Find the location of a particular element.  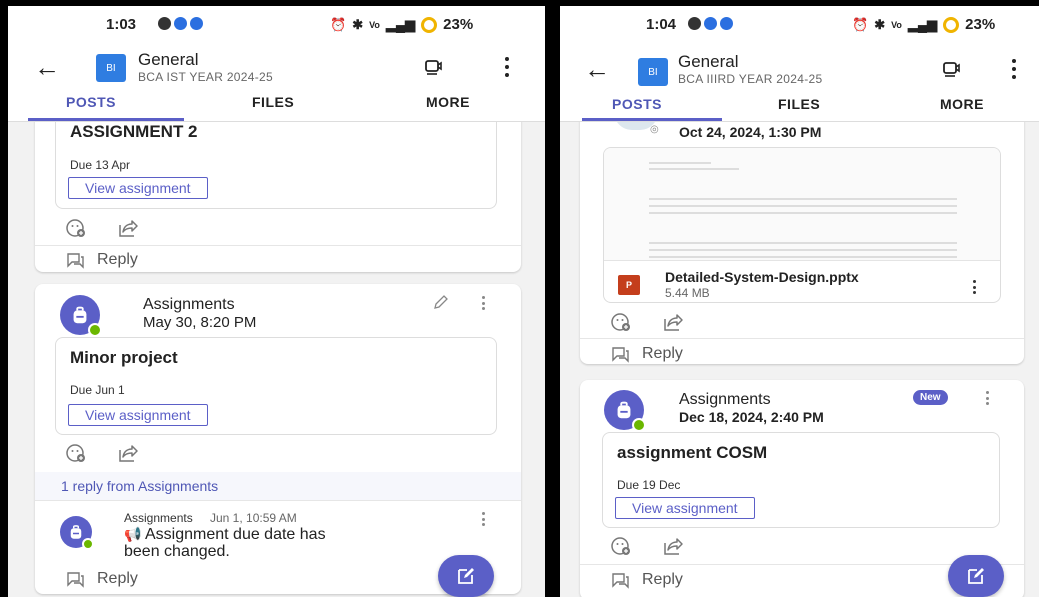

system-icons: ⏰ ✱ Vo ▂▄▆ 23% is located at coordinates (923, 24).